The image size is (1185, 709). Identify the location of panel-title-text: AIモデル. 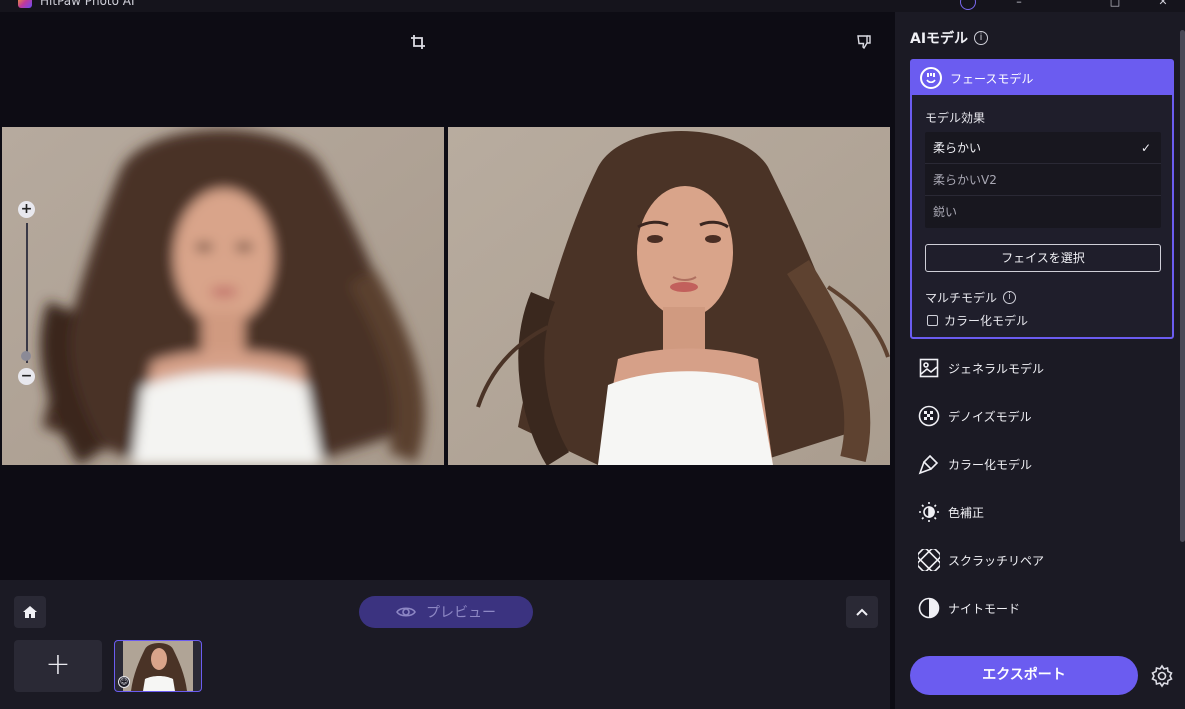
(939, 39).